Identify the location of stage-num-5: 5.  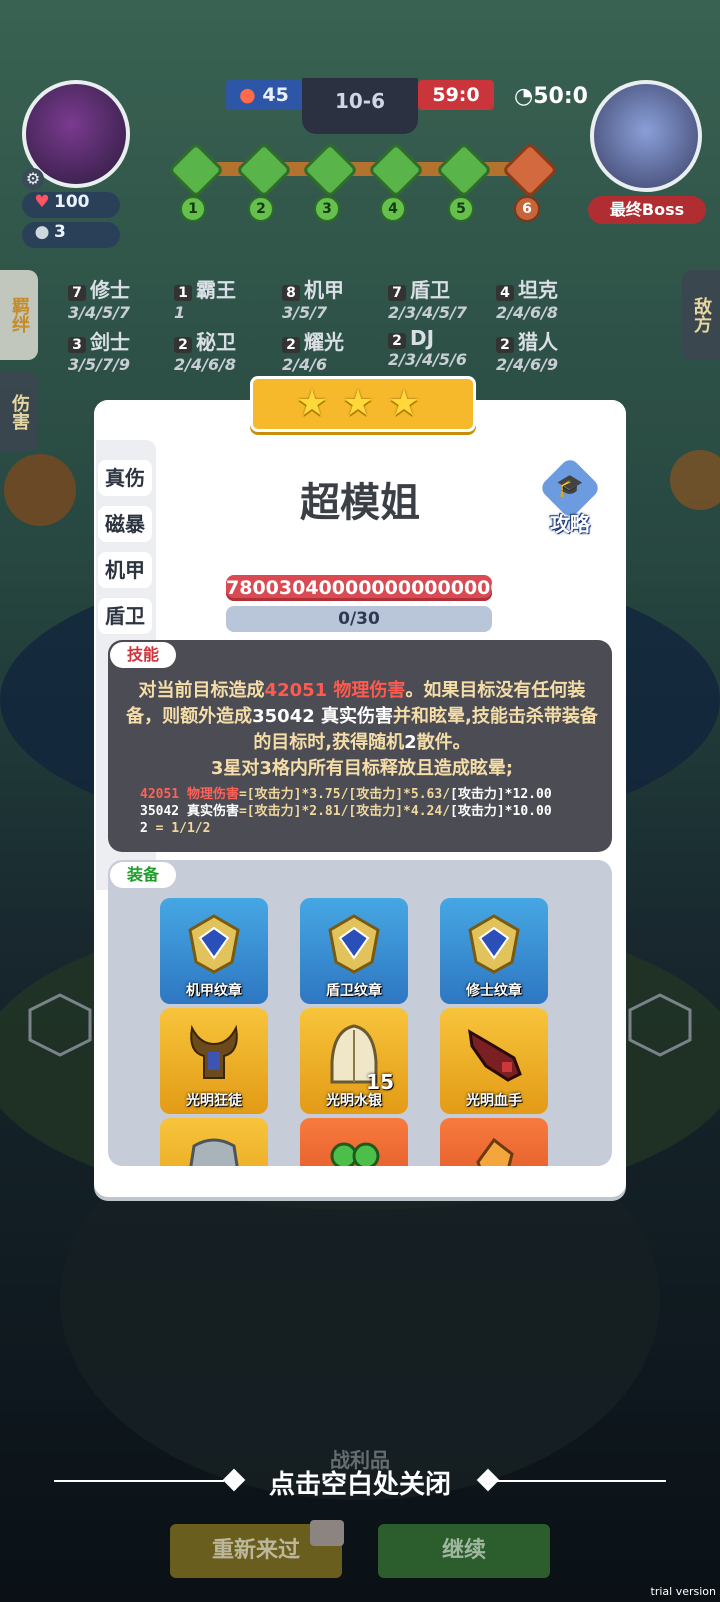
(461, 209).